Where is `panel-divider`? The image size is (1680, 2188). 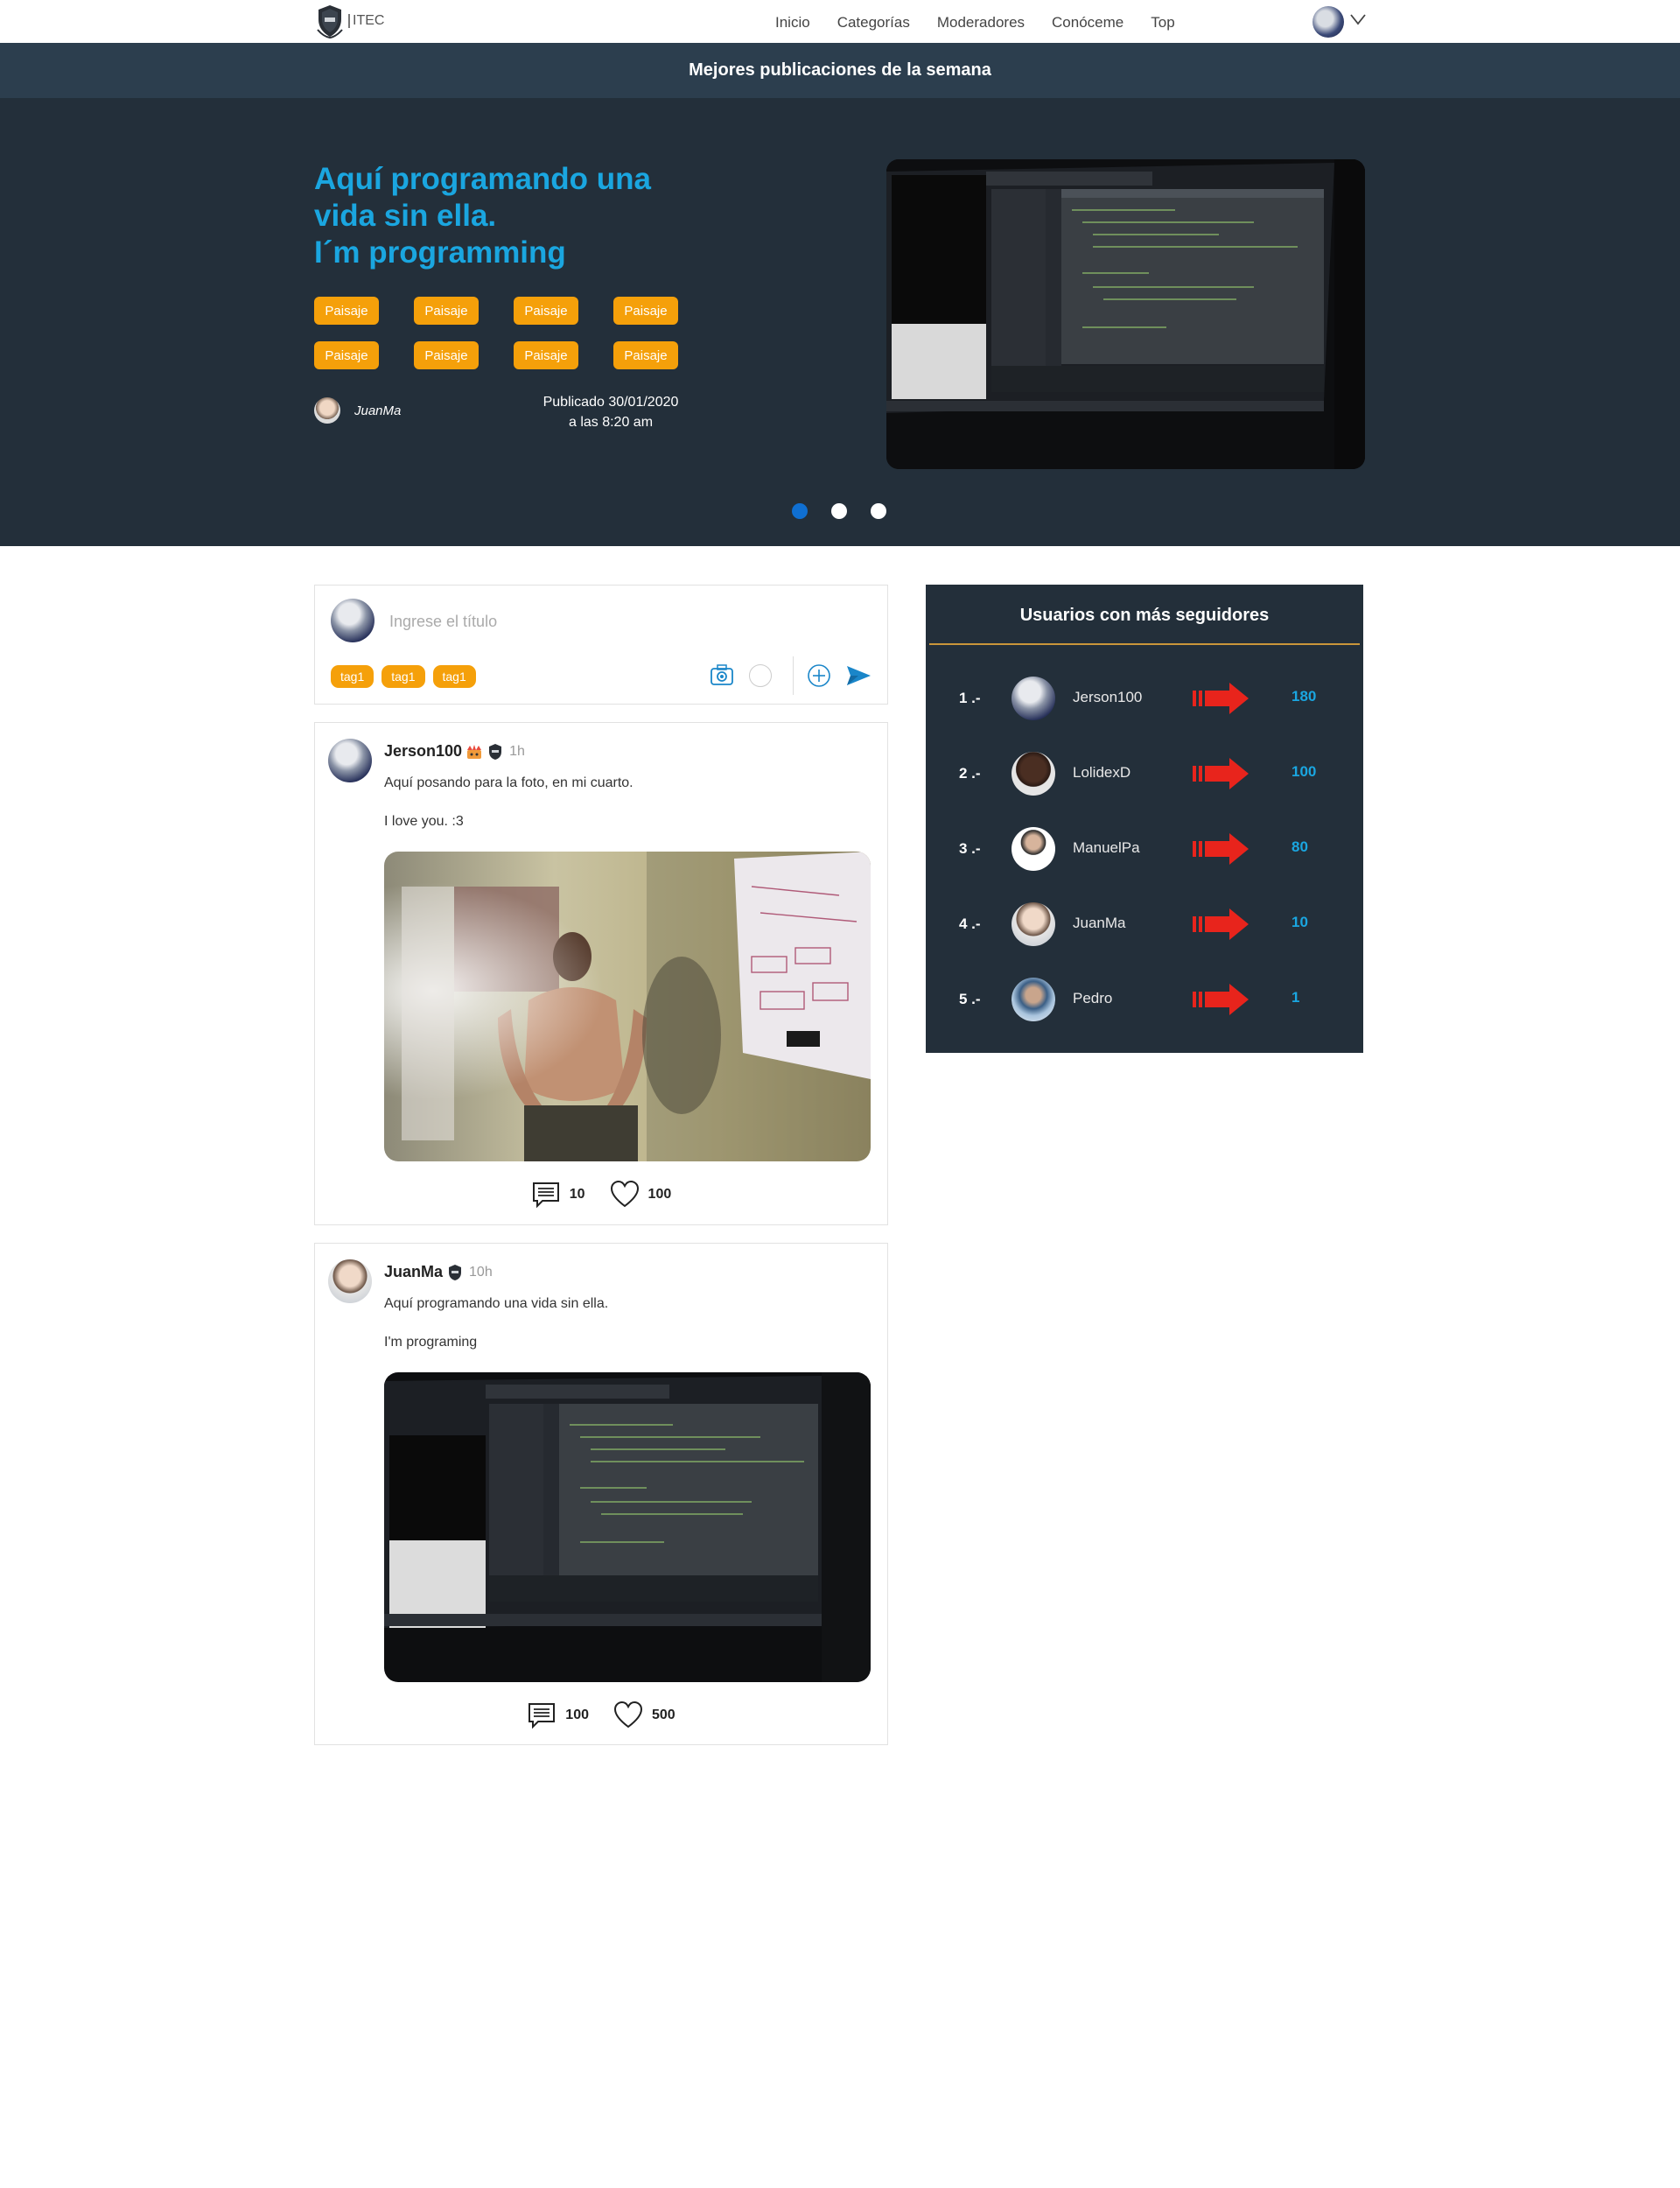
panel-divider is located at coordinates (1144, 644).